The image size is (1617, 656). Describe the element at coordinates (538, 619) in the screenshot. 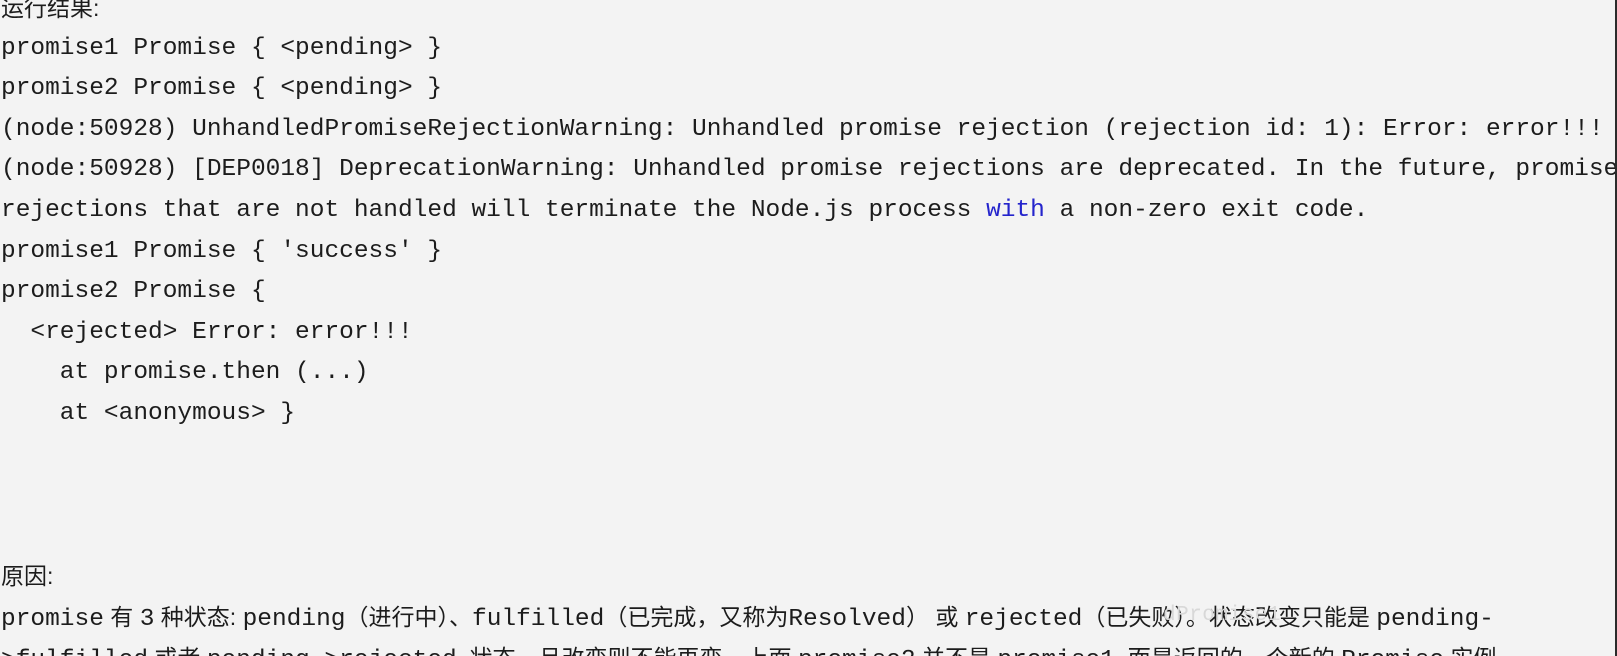

I see `reason-l1-seg7: fulfilled` at that location.